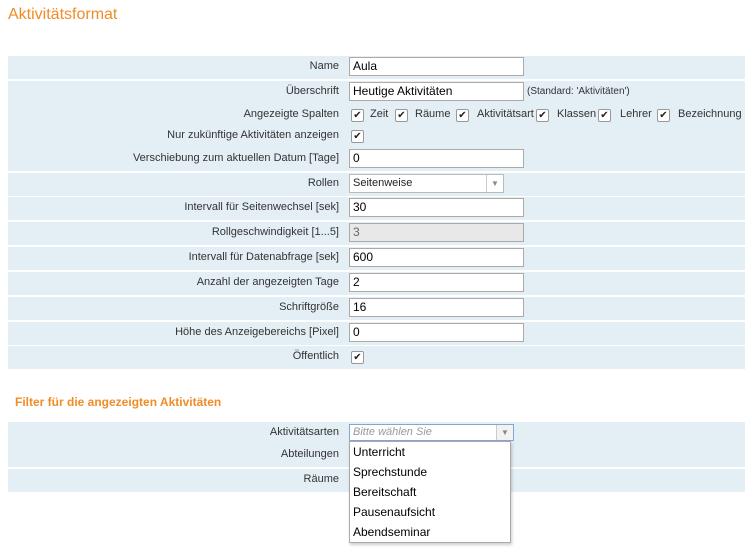 Image resolution: width=745 pixels, height=557 pixels. Describe the element at coordinates (436, 282) in the screenshot. I see `days-input: 2` at that location.